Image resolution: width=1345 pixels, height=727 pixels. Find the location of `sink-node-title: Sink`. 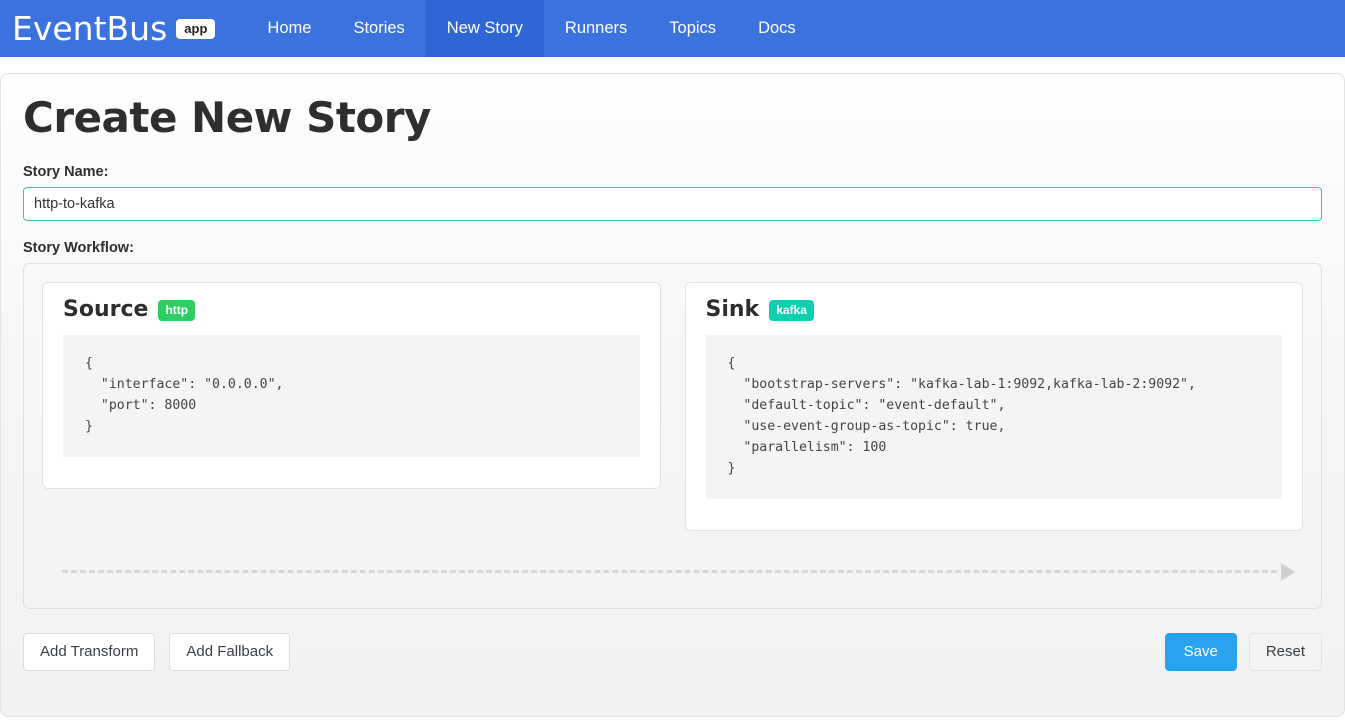

sink-node-title: Sink is located at coordinates (732, 310).